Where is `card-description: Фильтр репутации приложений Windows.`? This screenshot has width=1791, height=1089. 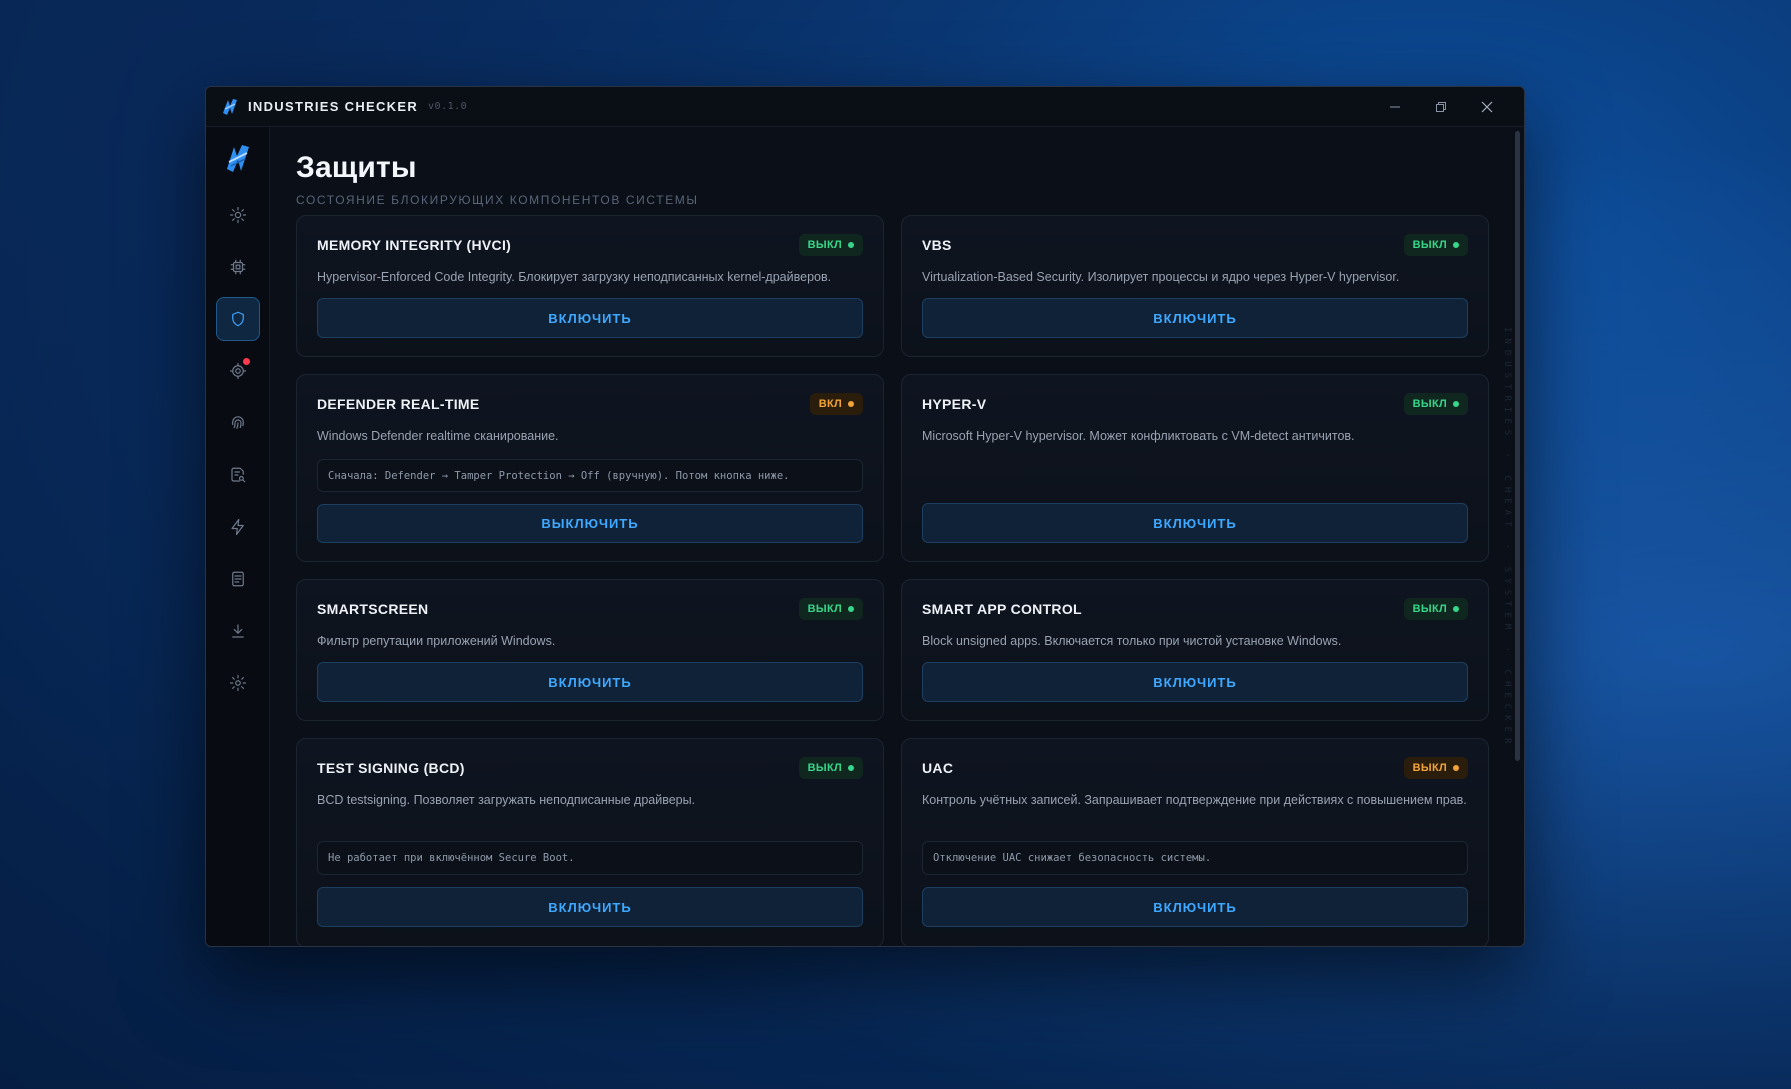
card-description: Фильтр репутации приложений Windows. is located at coordinates (436, 641).